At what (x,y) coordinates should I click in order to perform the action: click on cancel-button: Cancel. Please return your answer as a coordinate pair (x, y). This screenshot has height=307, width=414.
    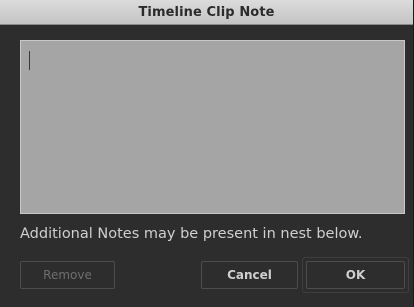
    Looking at the image, I should click on (249, 275).